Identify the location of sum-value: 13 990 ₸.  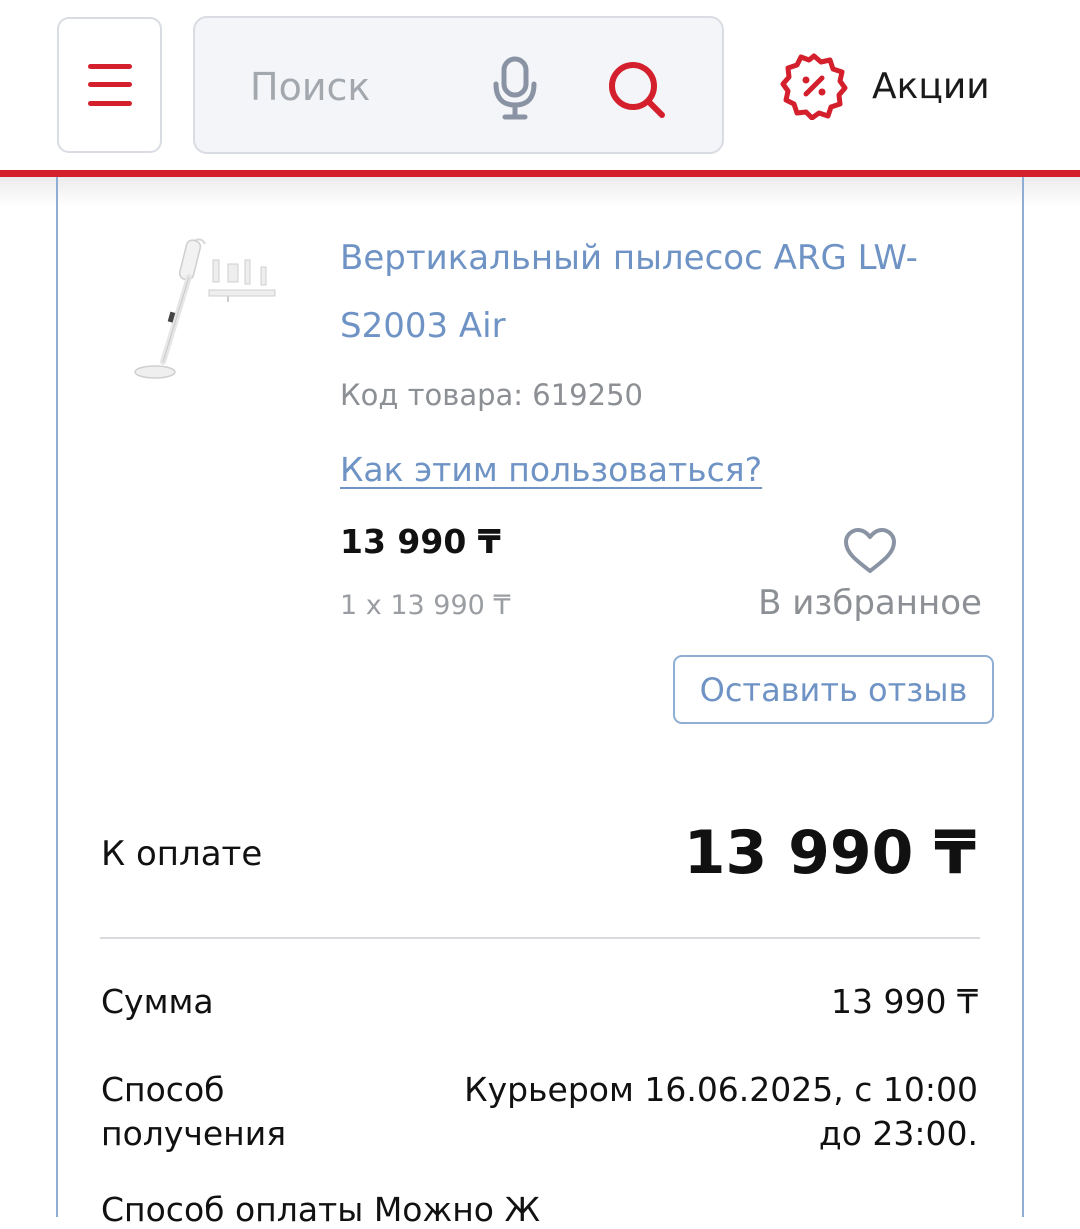
(904, 1001).